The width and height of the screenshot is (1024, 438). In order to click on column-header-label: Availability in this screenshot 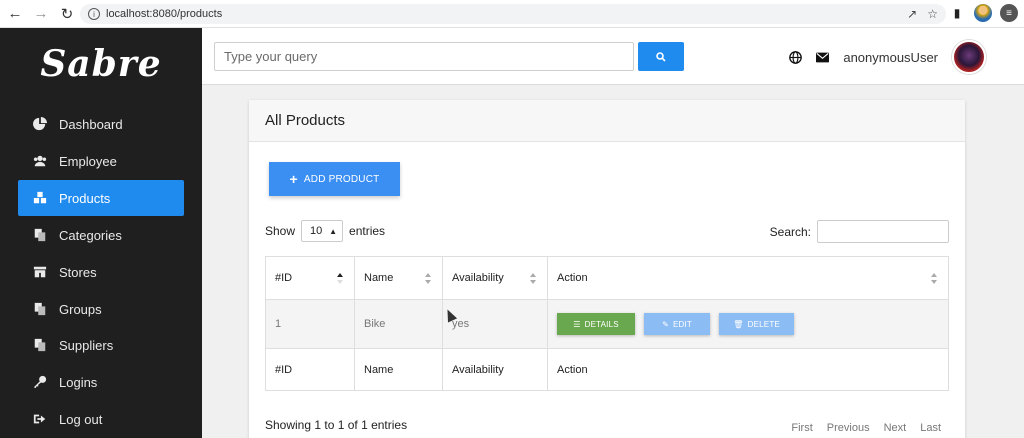, I will do `click(478, 278)`.